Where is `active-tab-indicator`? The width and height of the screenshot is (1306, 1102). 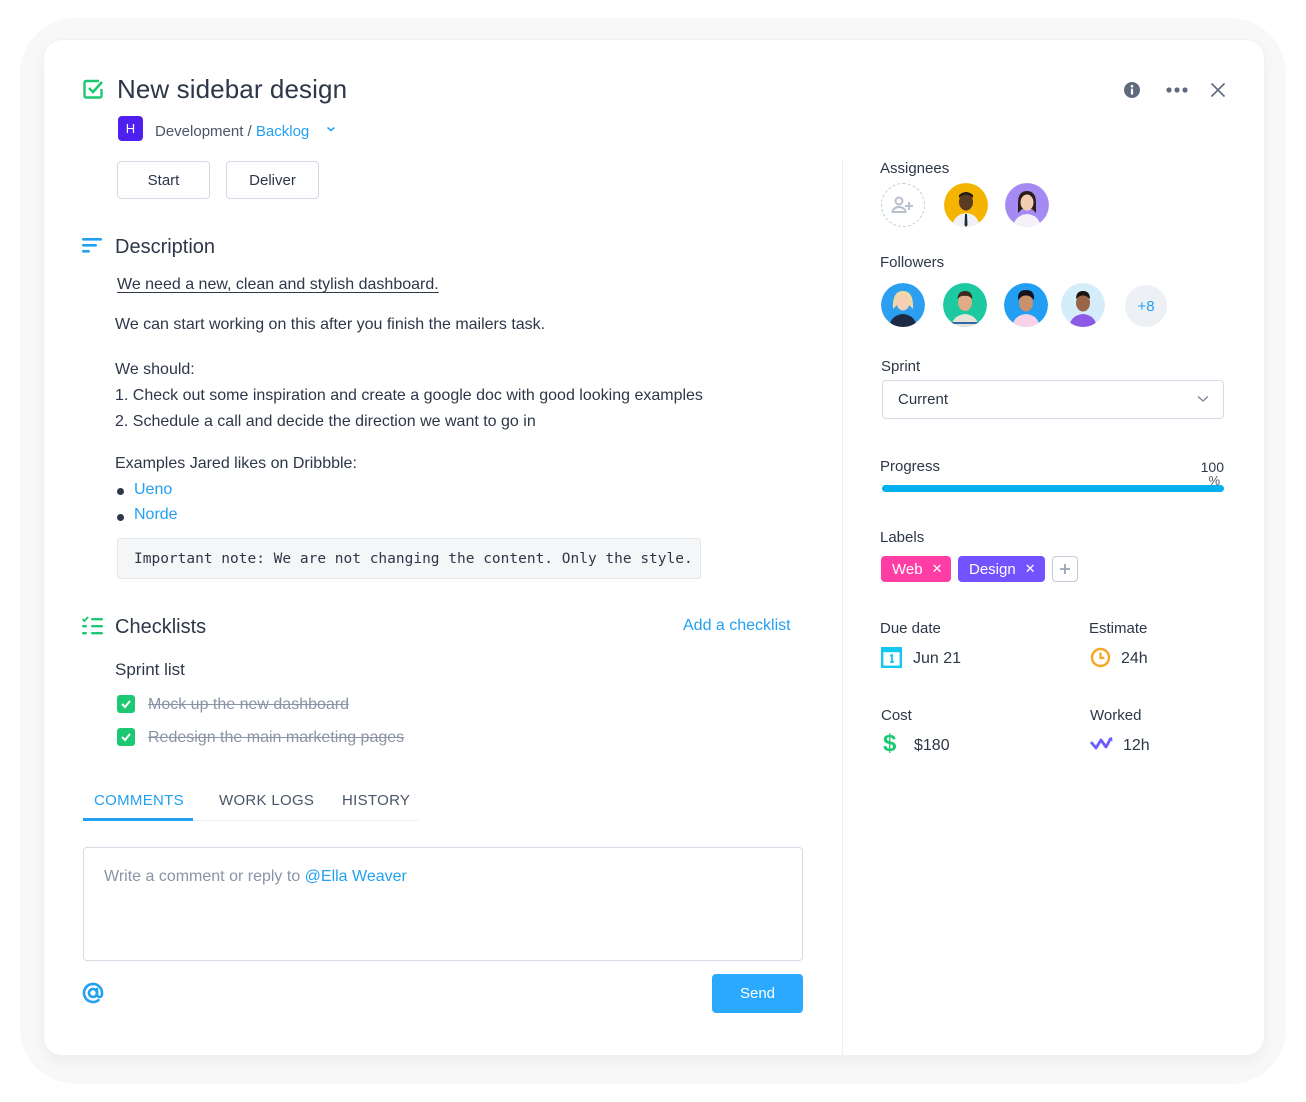 active-tab-indicator is located at coordinates (138, 819).